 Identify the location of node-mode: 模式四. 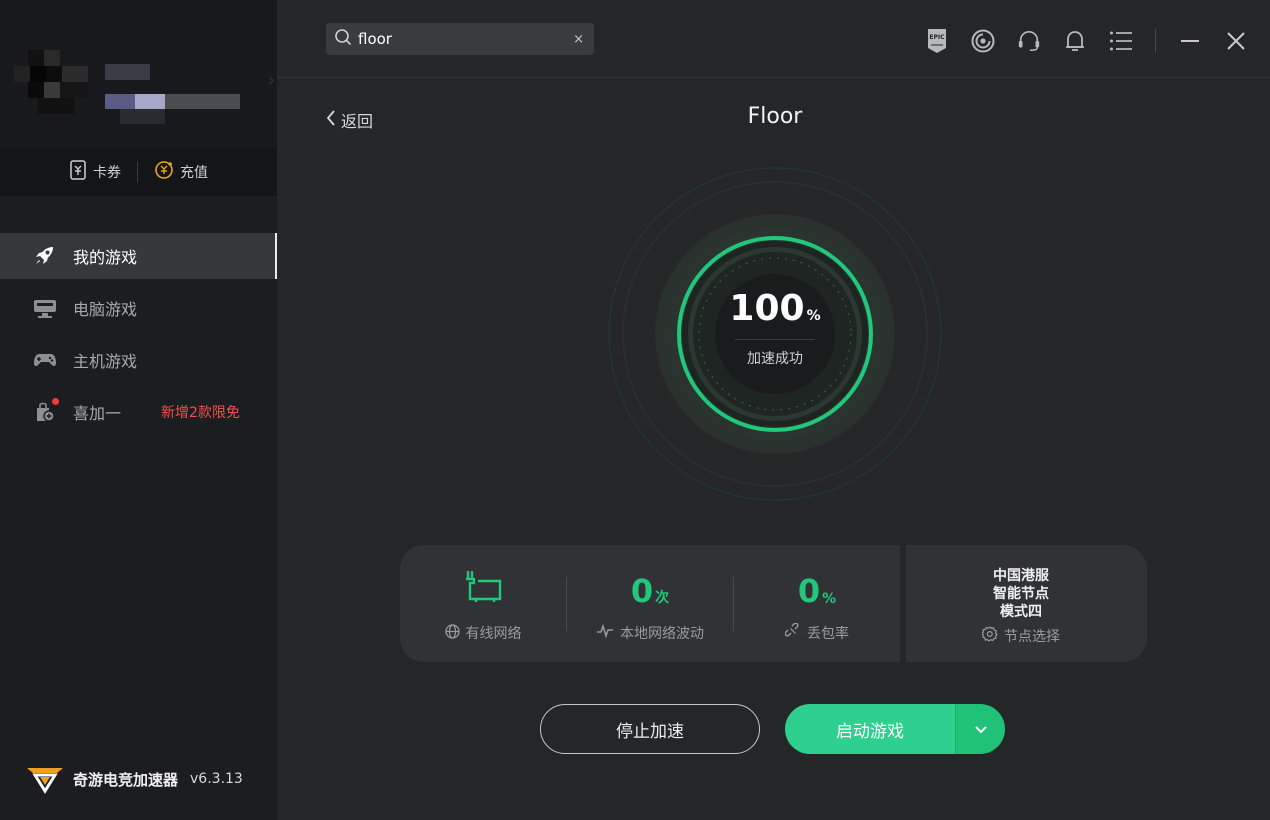
(1021, 612).